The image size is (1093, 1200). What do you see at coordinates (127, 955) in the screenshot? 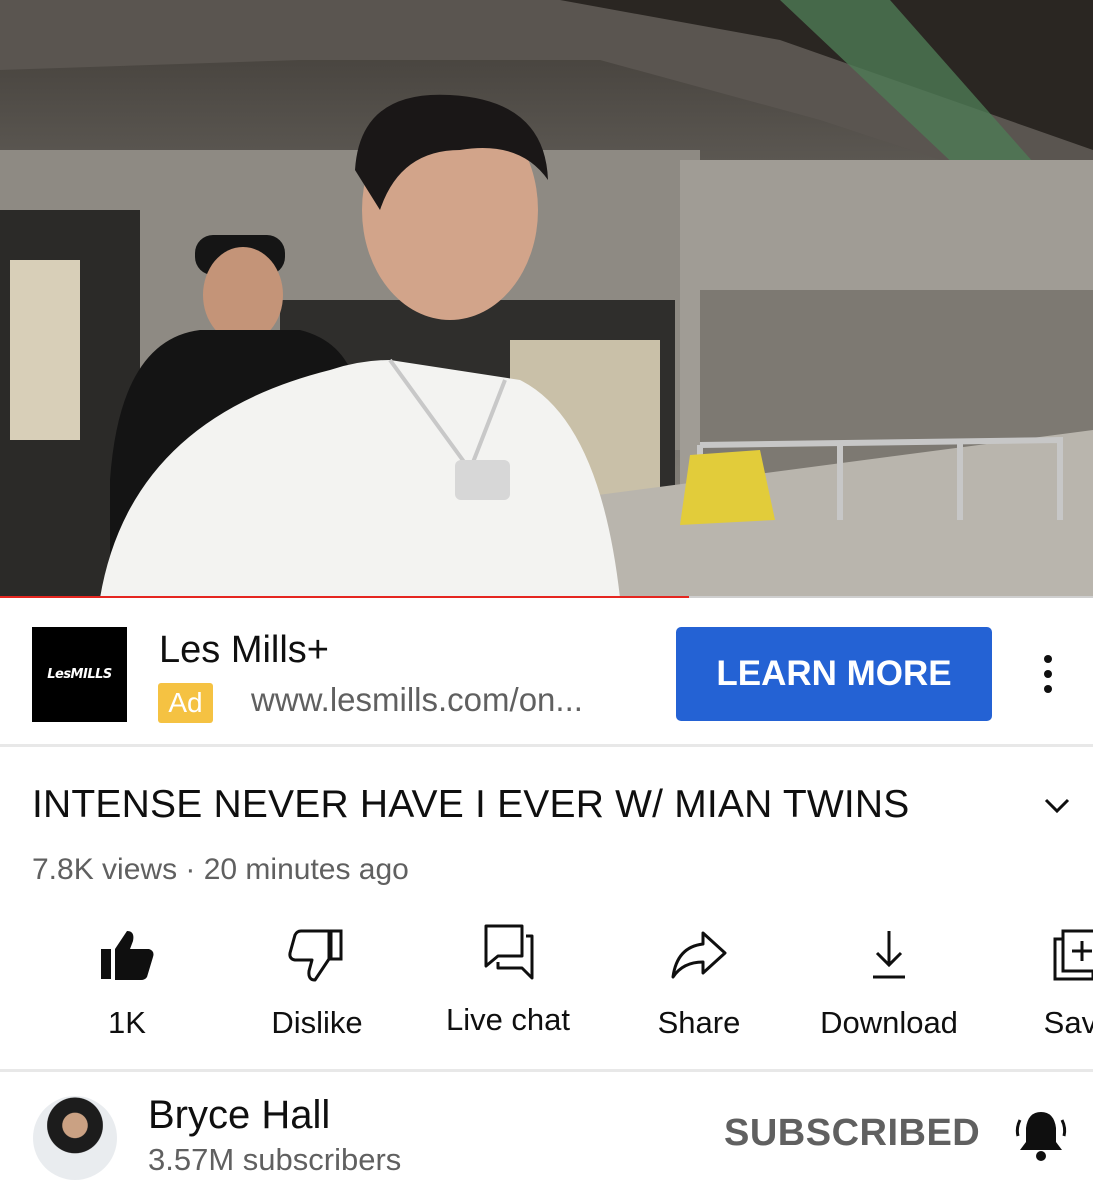
I see `thumbs-up-icon` at bounding box center [127, 955].